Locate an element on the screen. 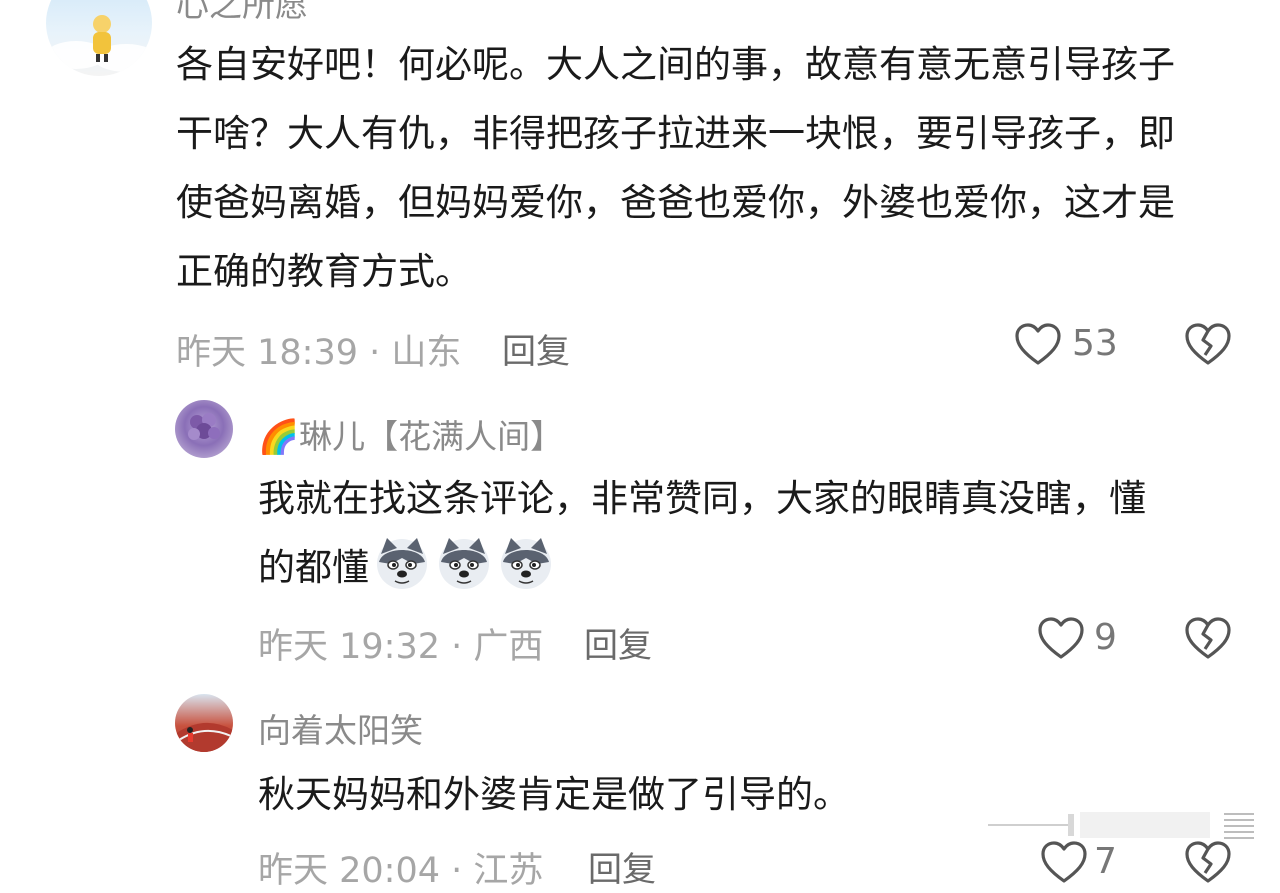 This screenshot has width=1280, height=893. comment-time-location: 昨天 19:32 · 广西 is located at coordinates (401, 647).